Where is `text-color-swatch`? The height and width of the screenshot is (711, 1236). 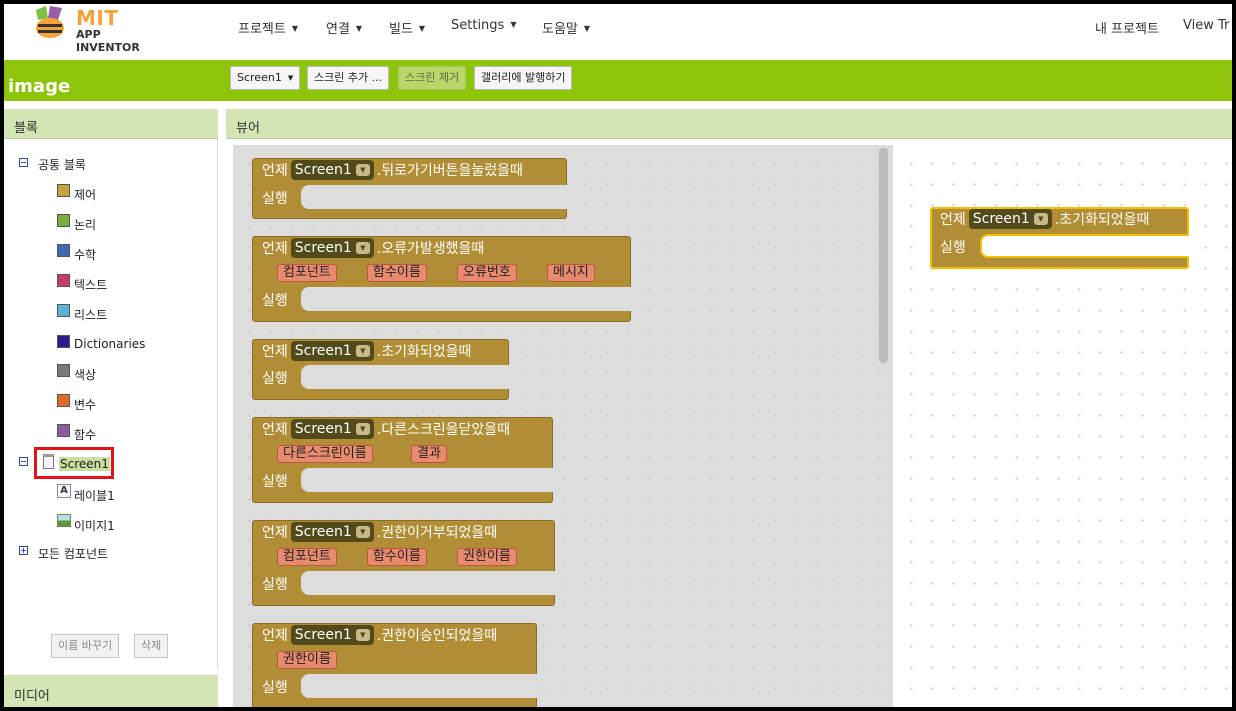 text-color-swatch is located at coordinates (63, 280).